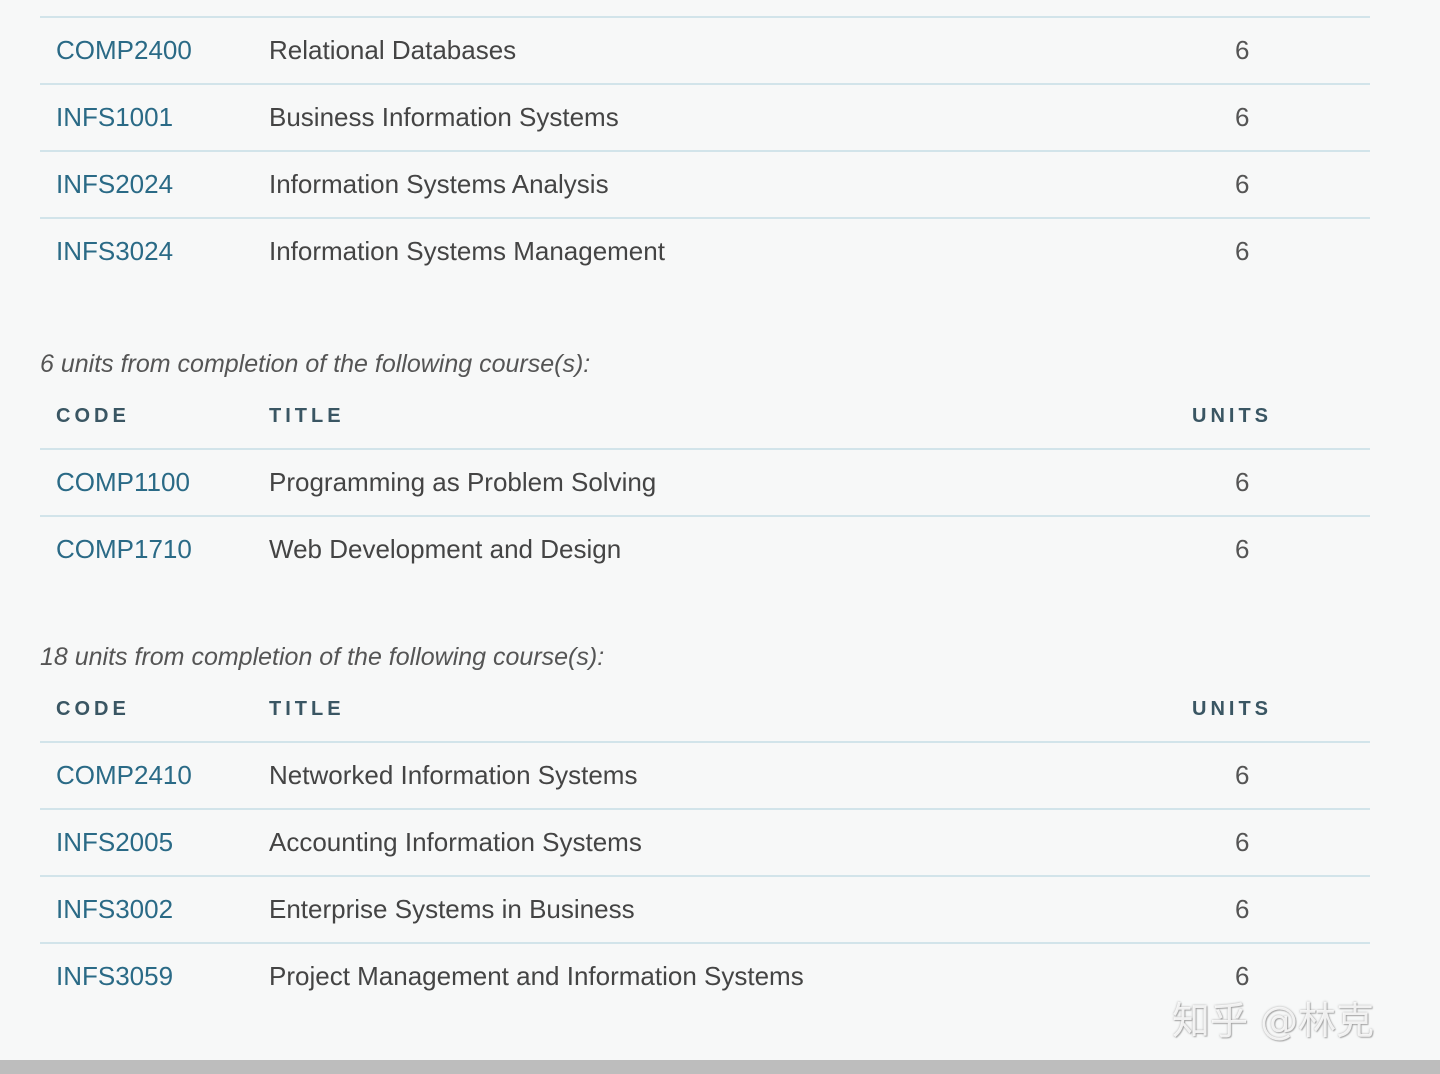  I want to click on table-row: COMP2400 Relational Databases 6, so click(705, 51).